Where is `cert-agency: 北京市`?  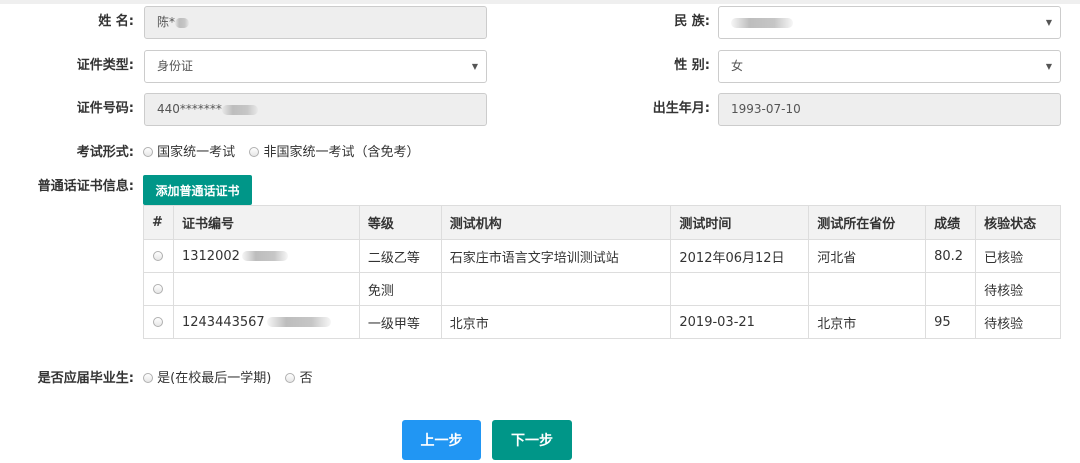
cert-agency: 北京市 is located at coordinates (556, 322).